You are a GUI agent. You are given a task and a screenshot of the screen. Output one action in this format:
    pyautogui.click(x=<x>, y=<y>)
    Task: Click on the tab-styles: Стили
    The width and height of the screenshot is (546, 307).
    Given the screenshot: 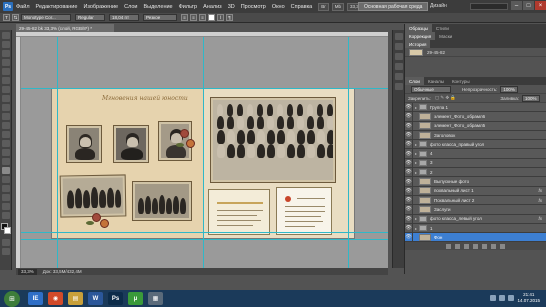 What is the action you would take?
    pyautogui.click(x=442, y=28)
    